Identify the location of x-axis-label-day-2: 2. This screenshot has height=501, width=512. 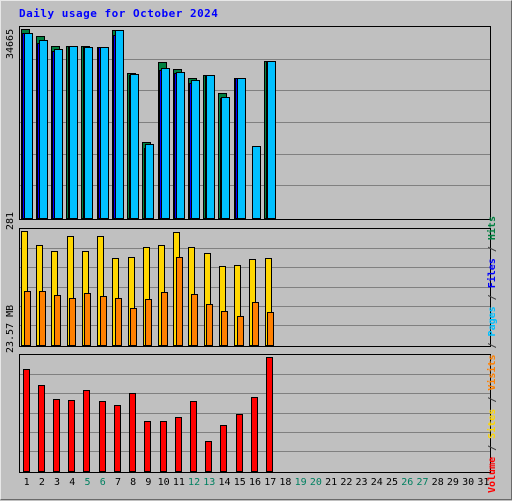
(41, 482).